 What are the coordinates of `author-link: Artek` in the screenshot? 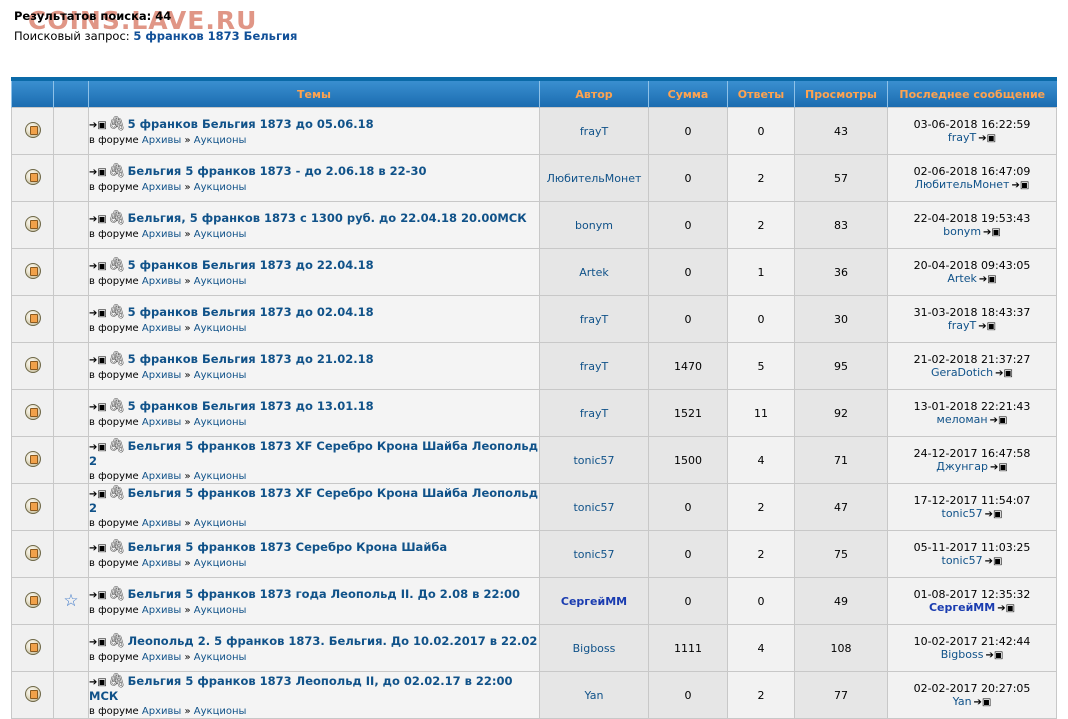 It's located at (594, 272).